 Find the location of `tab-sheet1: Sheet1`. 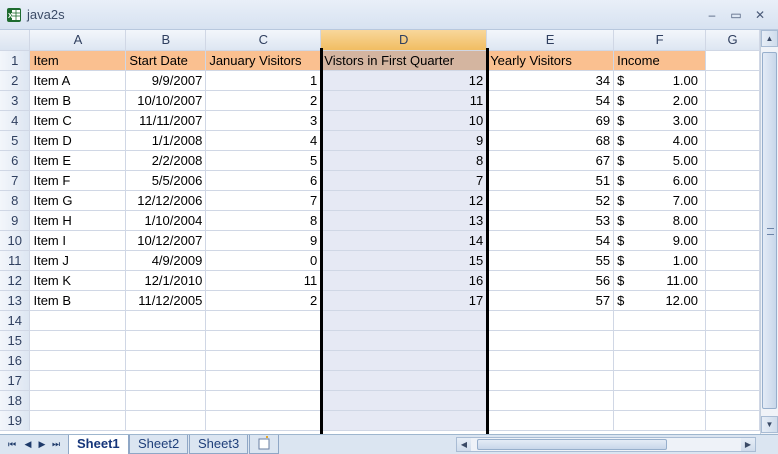

tab-sheet1: Sheet1 is located at coordinates (98, 444).